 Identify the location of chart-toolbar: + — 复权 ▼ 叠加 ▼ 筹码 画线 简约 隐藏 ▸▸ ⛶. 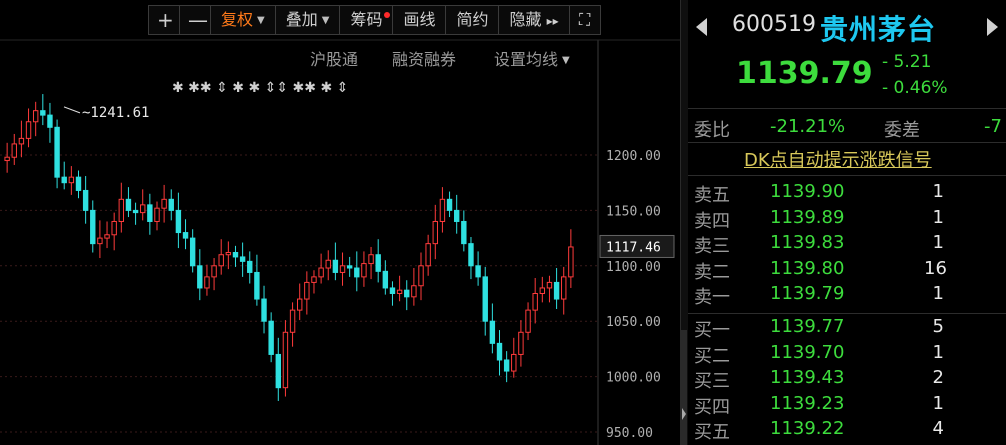
(374, 20).